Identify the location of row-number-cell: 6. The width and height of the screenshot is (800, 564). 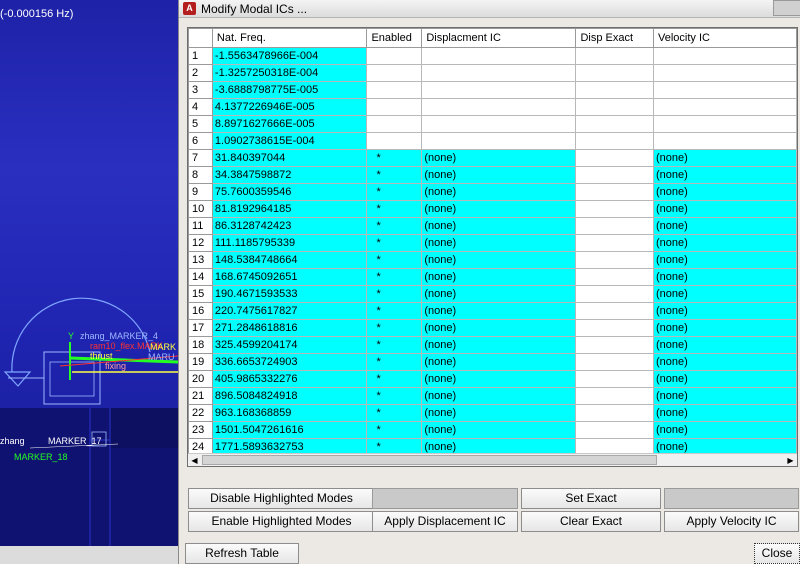
(200, 141).